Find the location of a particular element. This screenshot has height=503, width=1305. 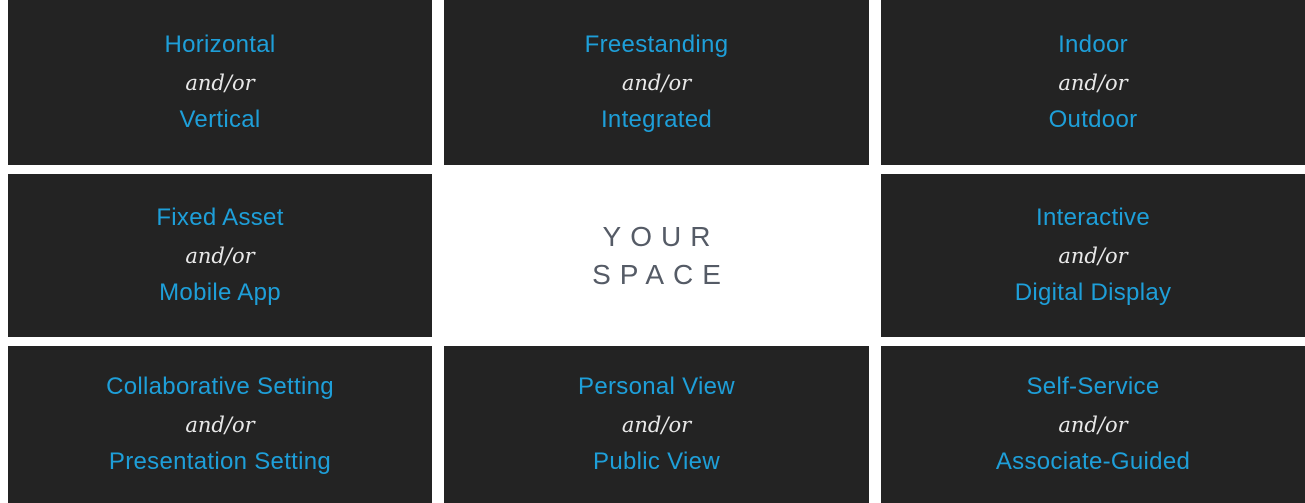

tile-option-b: Public View is located at coordinates (656, 461).